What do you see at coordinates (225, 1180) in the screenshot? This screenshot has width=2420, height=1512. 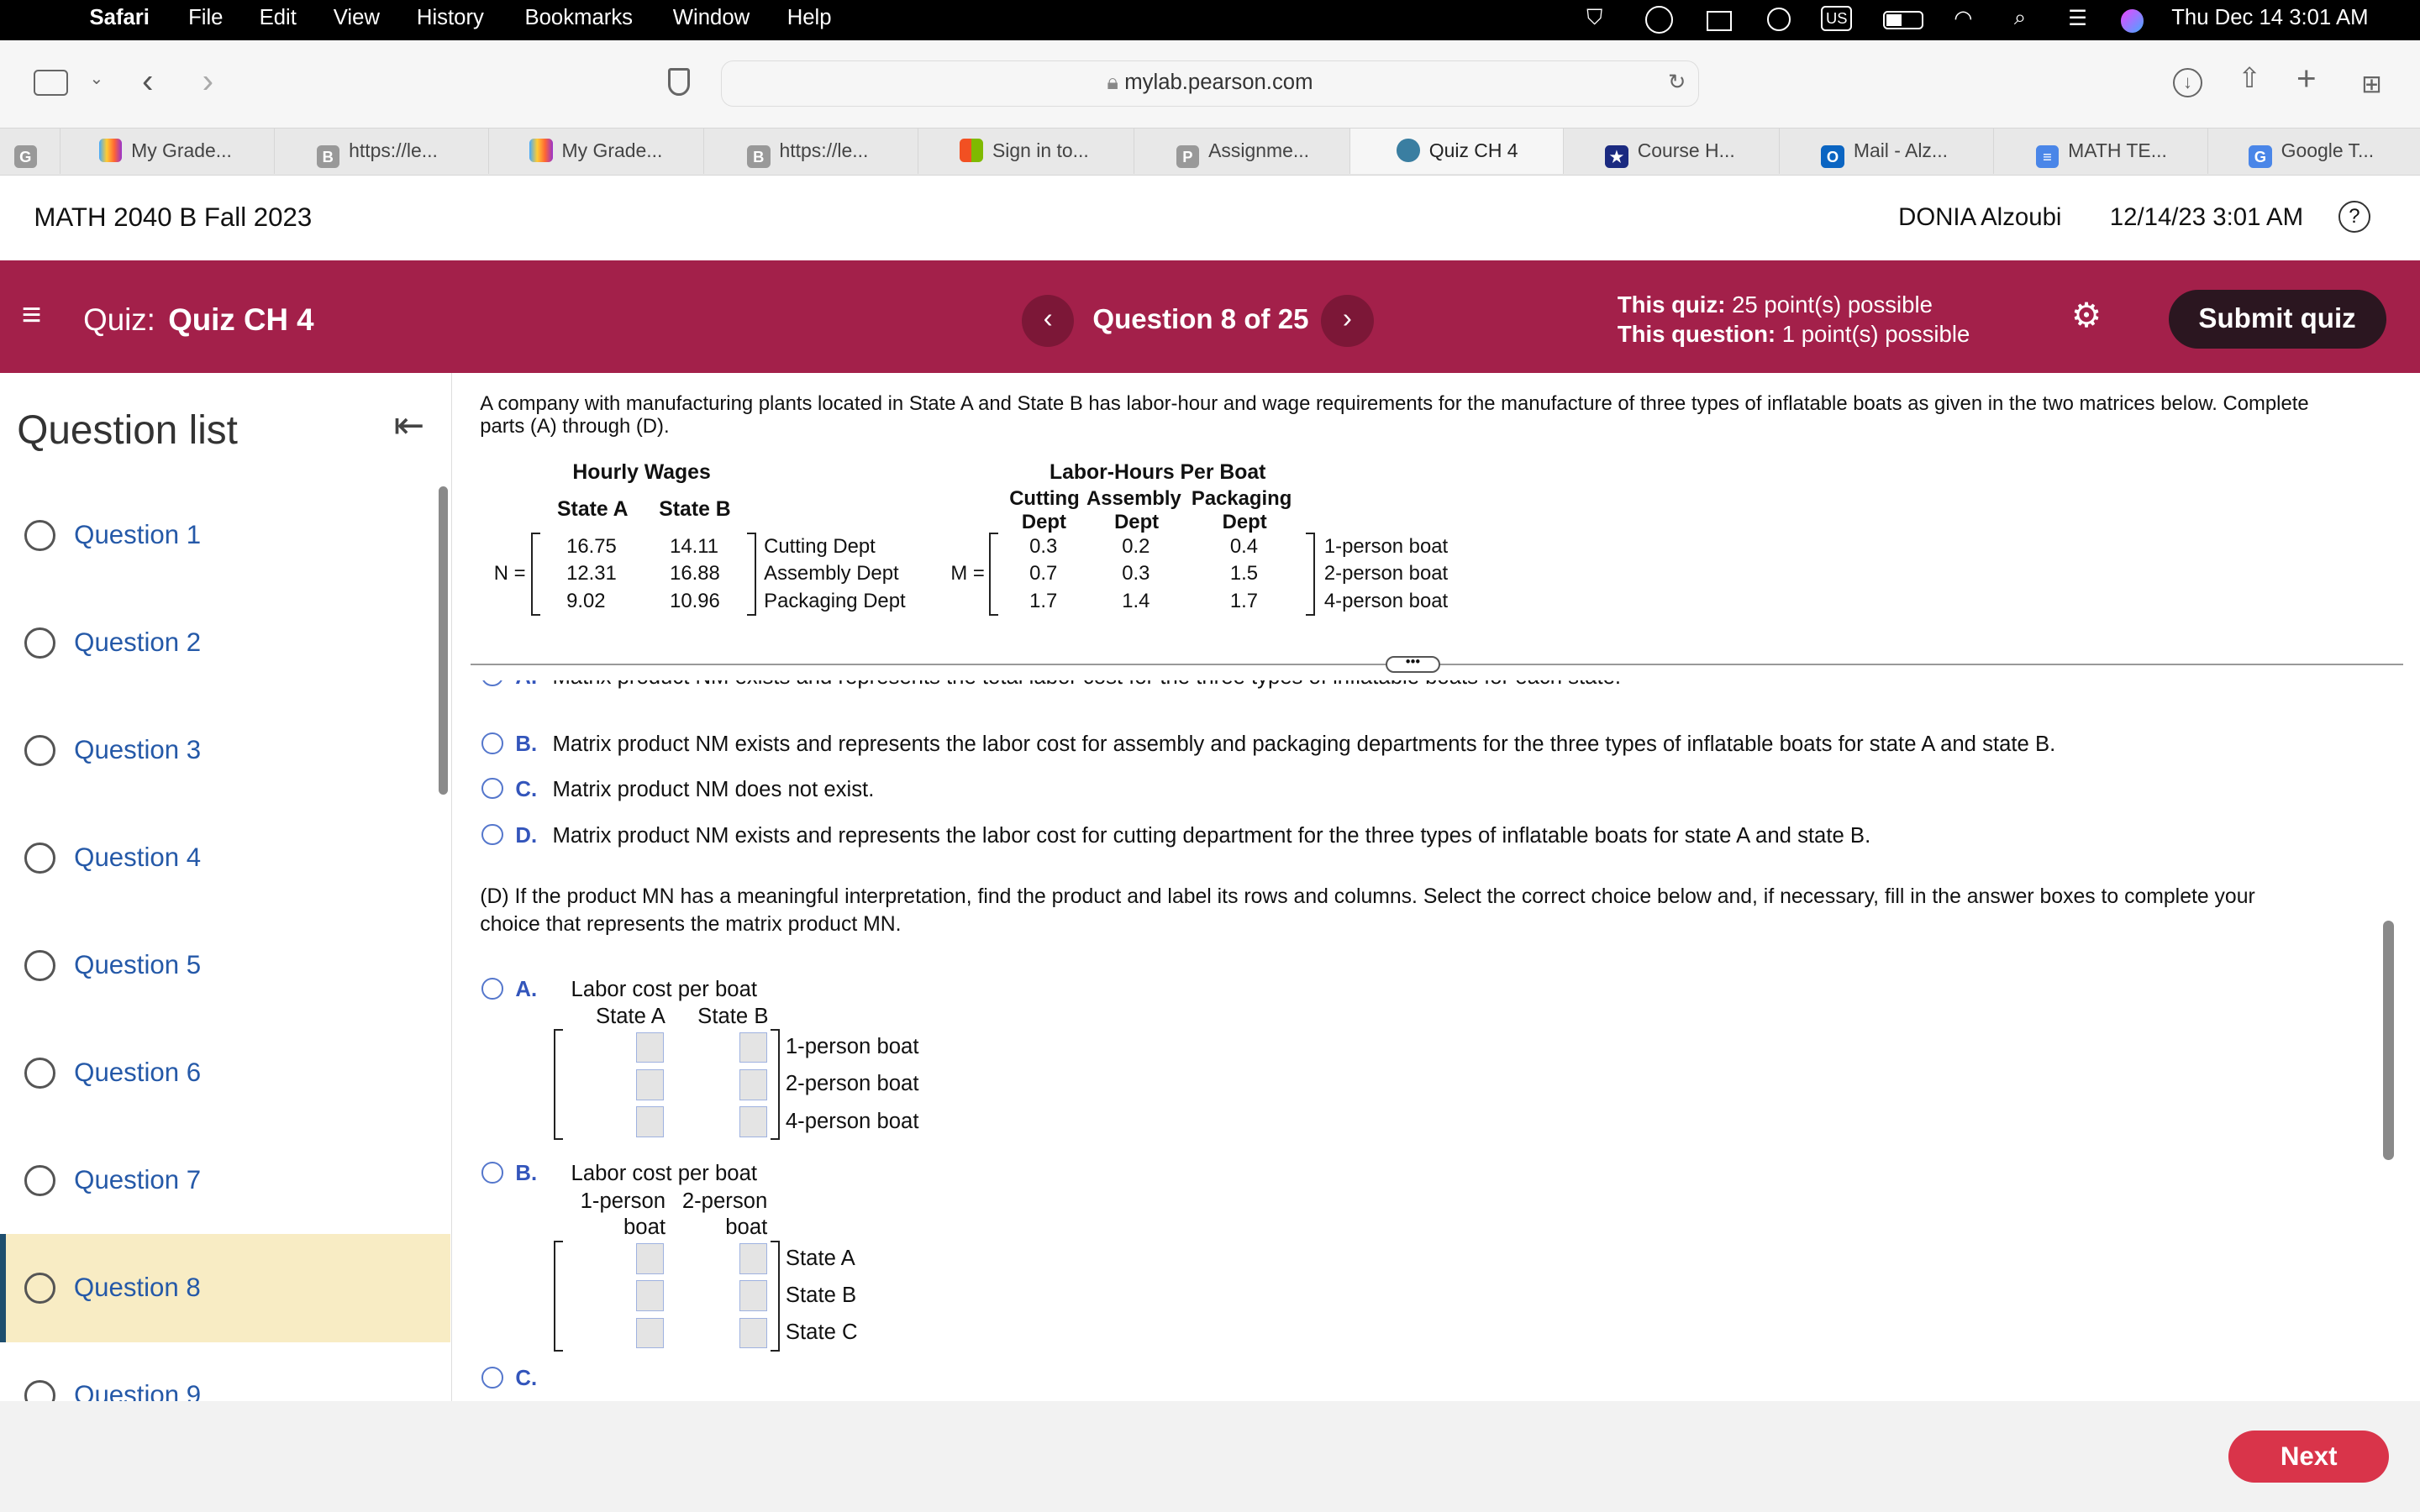 I see `question-list-item: Question 7` at bounding box center [225, 1180].